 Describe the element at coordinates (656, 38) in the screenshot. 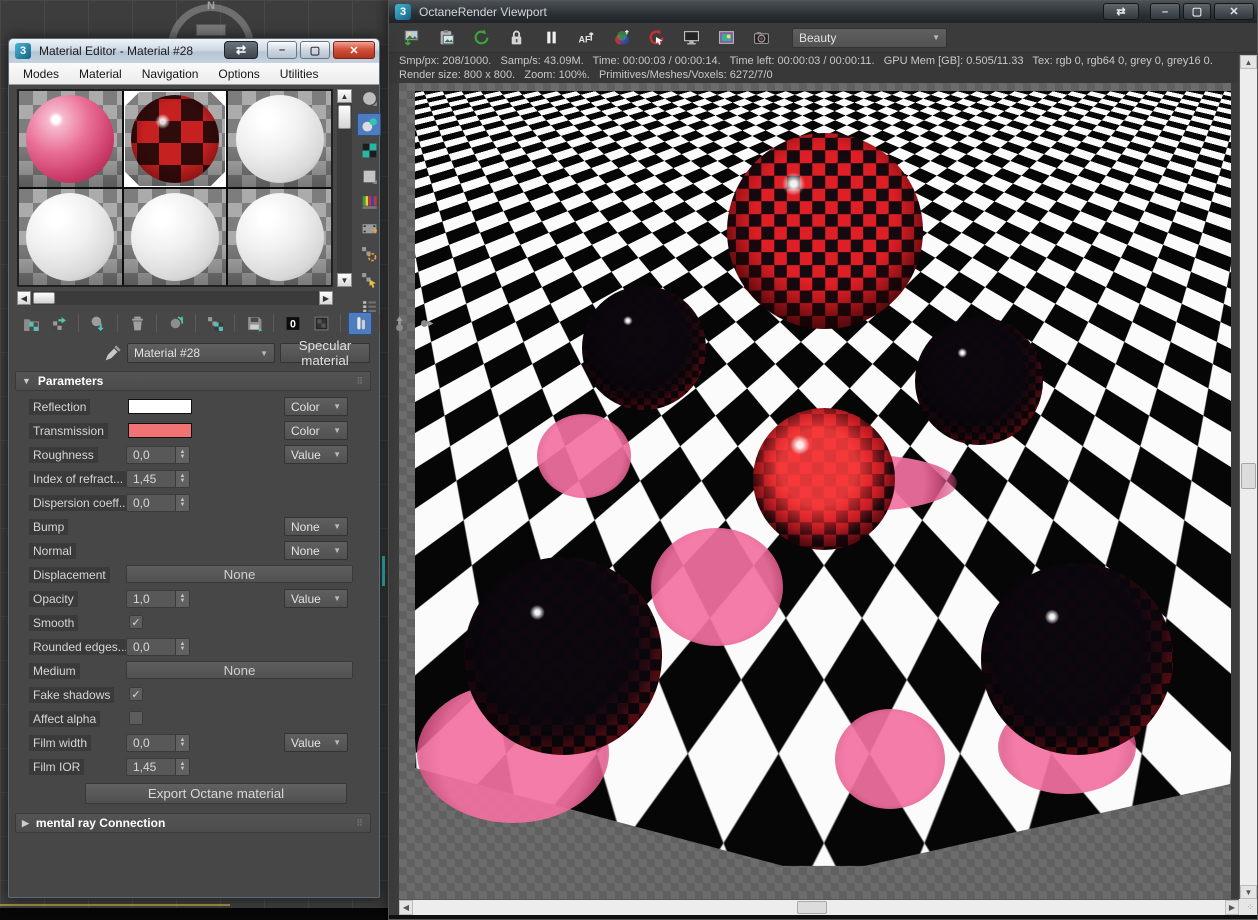

I see `restart-render-icon` at that location.